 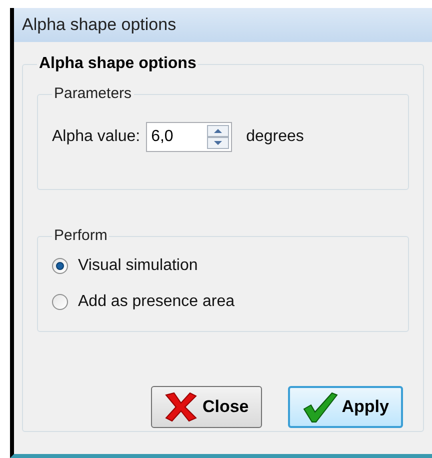 What do you see at coordinates (99, 25) in the screenshot?
I see `window-title: Alpha shape options` at bounding box center [99, 25].